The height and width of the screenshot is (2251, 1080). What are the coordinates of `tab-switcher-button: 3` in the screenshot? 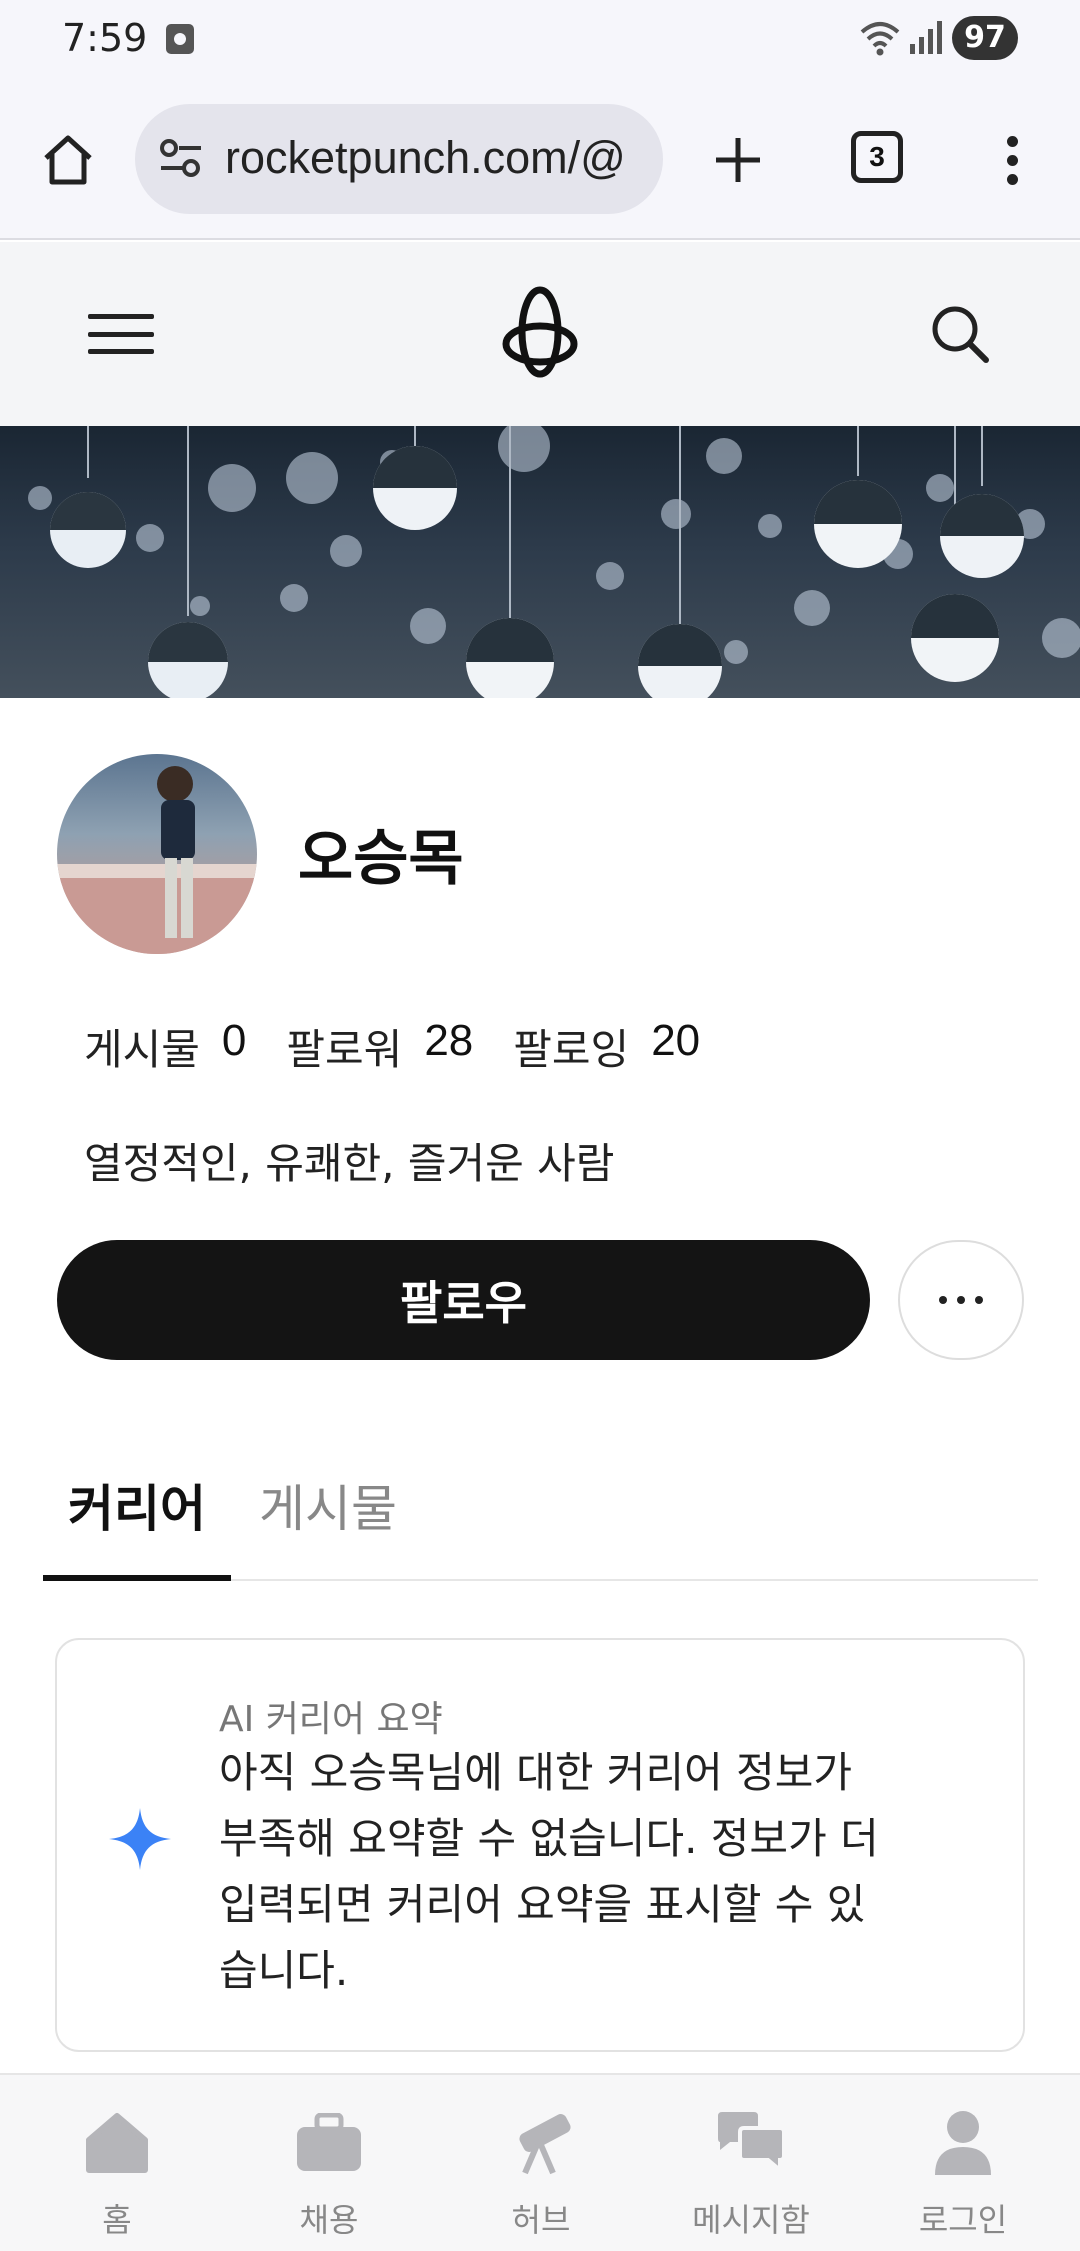 It's located at (877, 157).